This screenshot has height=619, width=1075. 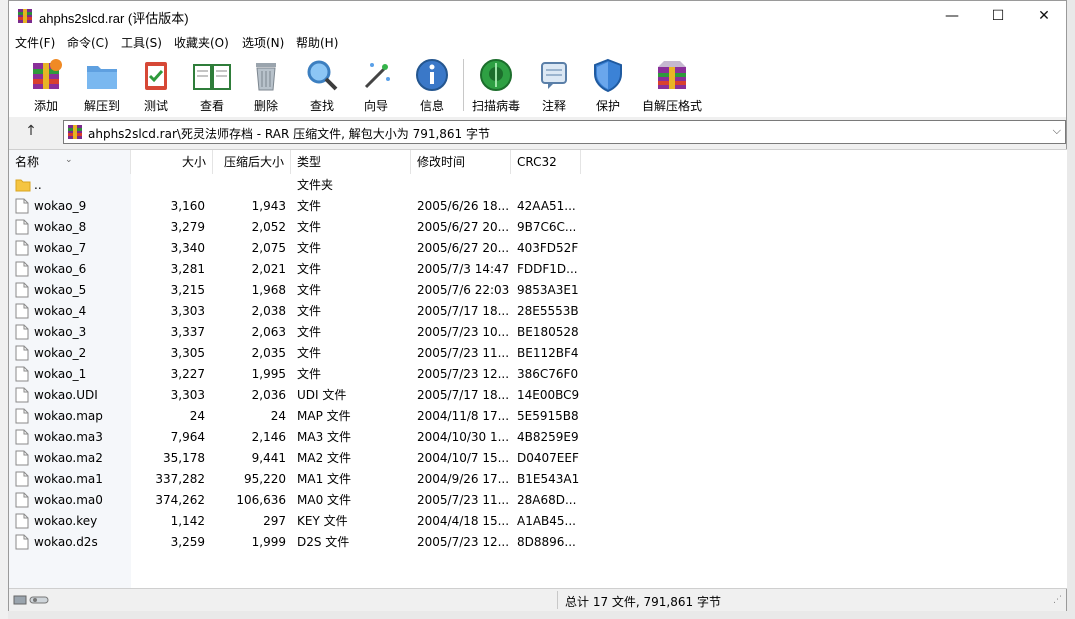 I want to click on header-packed-label: 压缩后大小, so click(x=253, y=162).